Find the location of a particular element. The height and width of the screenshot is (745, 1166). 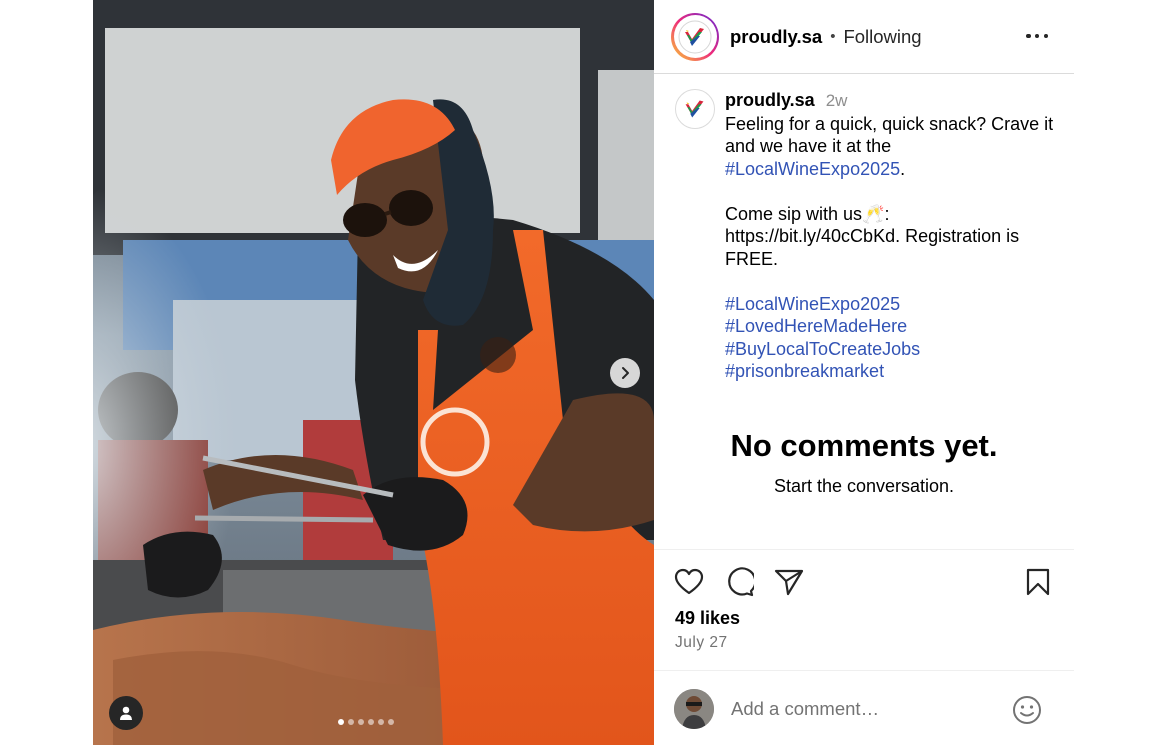

comment-button is located at coordinates (739, 582).